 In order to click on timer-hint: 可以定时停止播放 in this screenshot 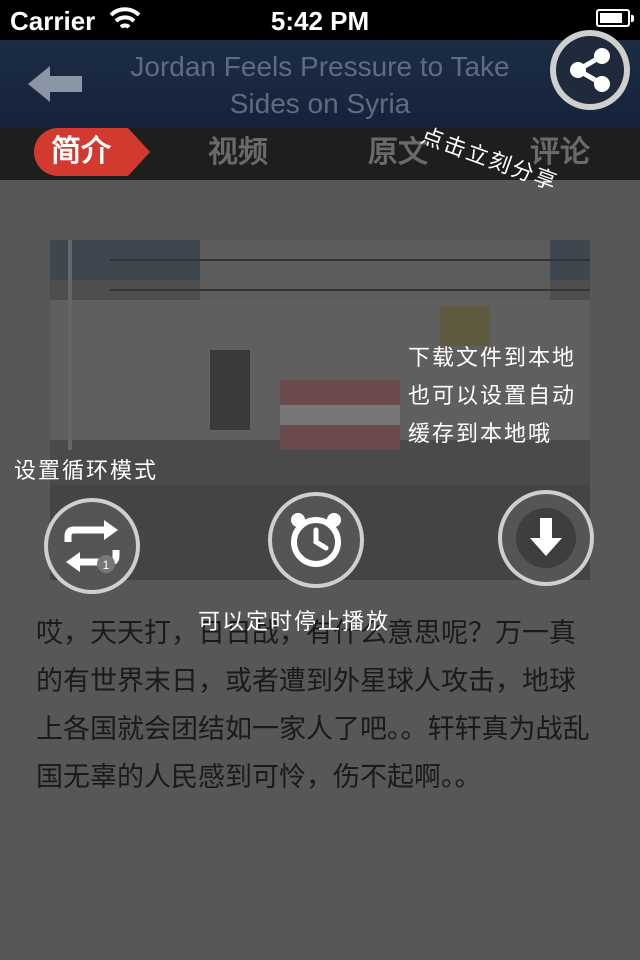, I will do `click(294, 622)`.